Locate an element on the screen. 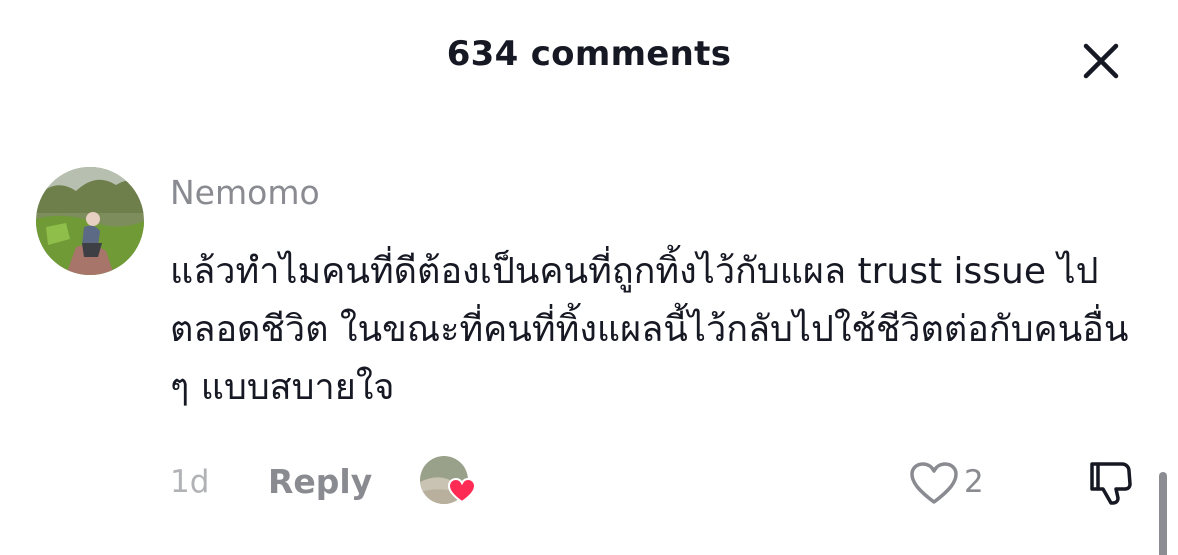 The width and height of the screenshot is (1178, 555). like-button is located at coordinates (934, 483).